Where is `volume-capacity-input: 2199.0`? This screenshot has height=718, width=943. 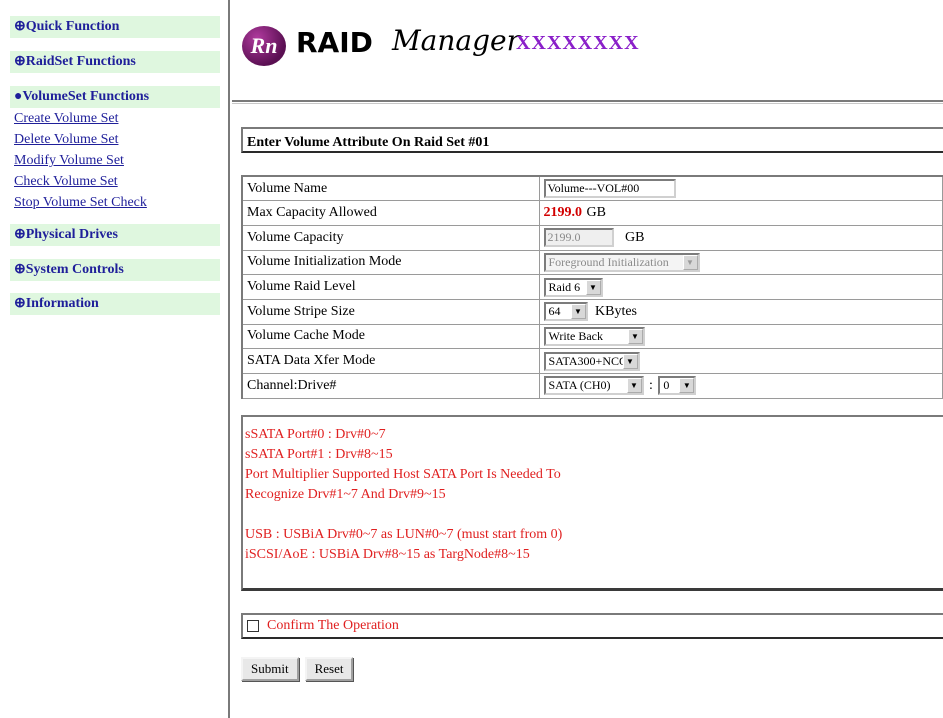 volume-capacity-input: 2199.0 is located at coordinates (578, 238).